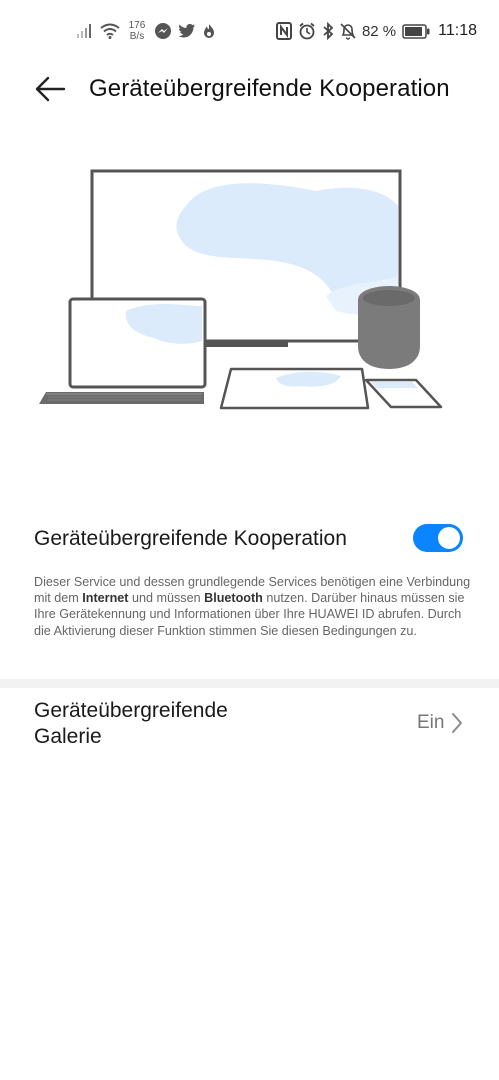 This screenshot has height=1080, width=499. What do you see at coordinates (137, 25) in the screenshot?
I see `net-speed-value: 176` at bounding box center [137, 25].